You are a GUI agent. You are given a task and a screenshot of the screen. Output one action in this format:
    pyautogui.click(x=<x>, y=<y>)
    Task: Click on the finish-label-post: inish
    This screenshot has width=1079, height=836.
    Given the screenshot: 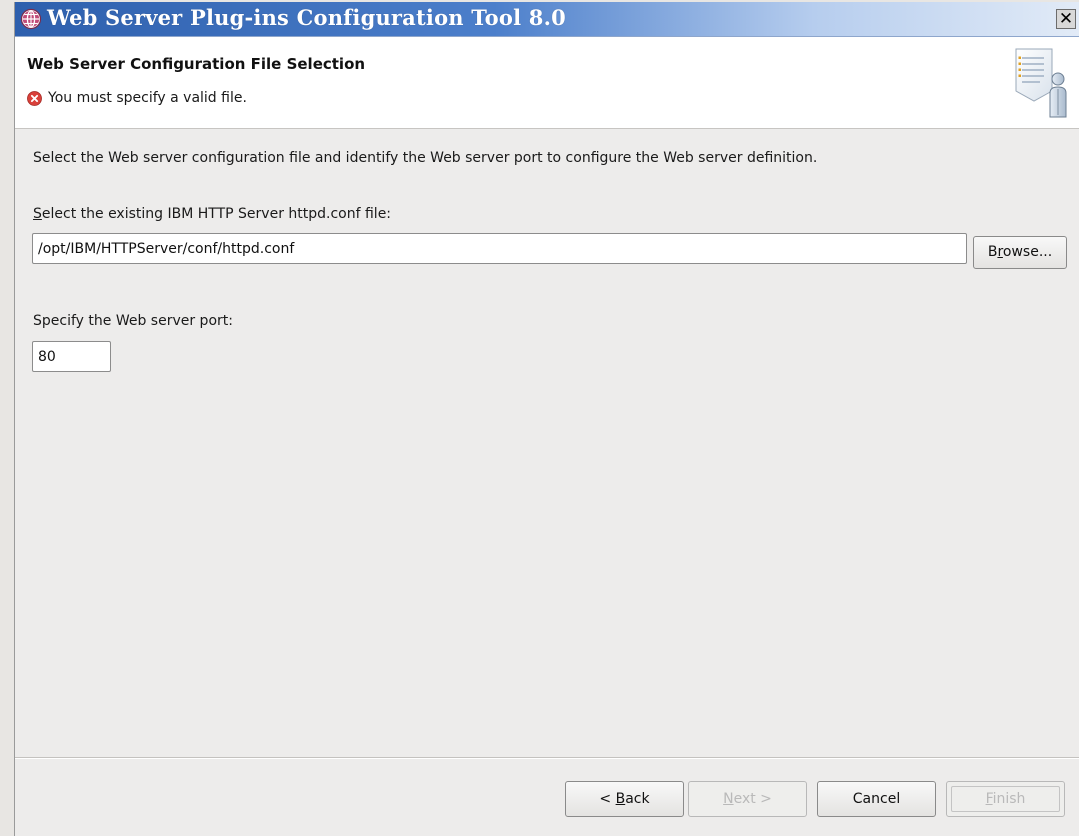 What is the action you would take?
    pyautogui.click(x=1009, y=799)
    